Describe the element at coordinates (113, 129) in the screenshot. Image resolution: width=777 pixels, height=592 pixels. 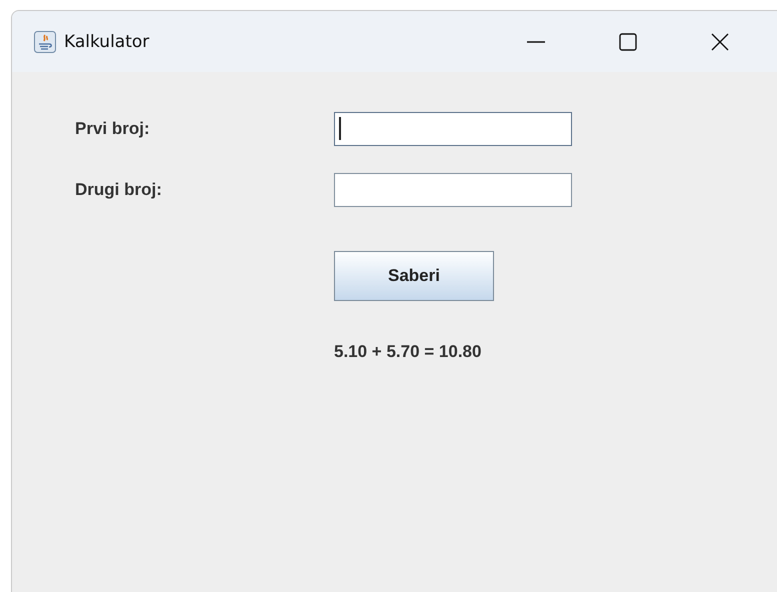
I see `field-label: Prvi broj:` at that location.